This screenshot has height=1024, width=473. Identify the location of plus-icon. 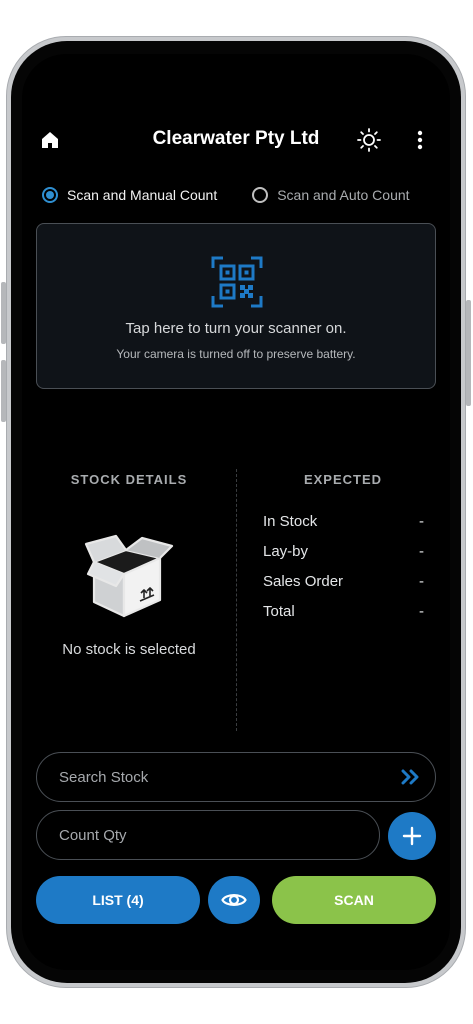
(412, 836).